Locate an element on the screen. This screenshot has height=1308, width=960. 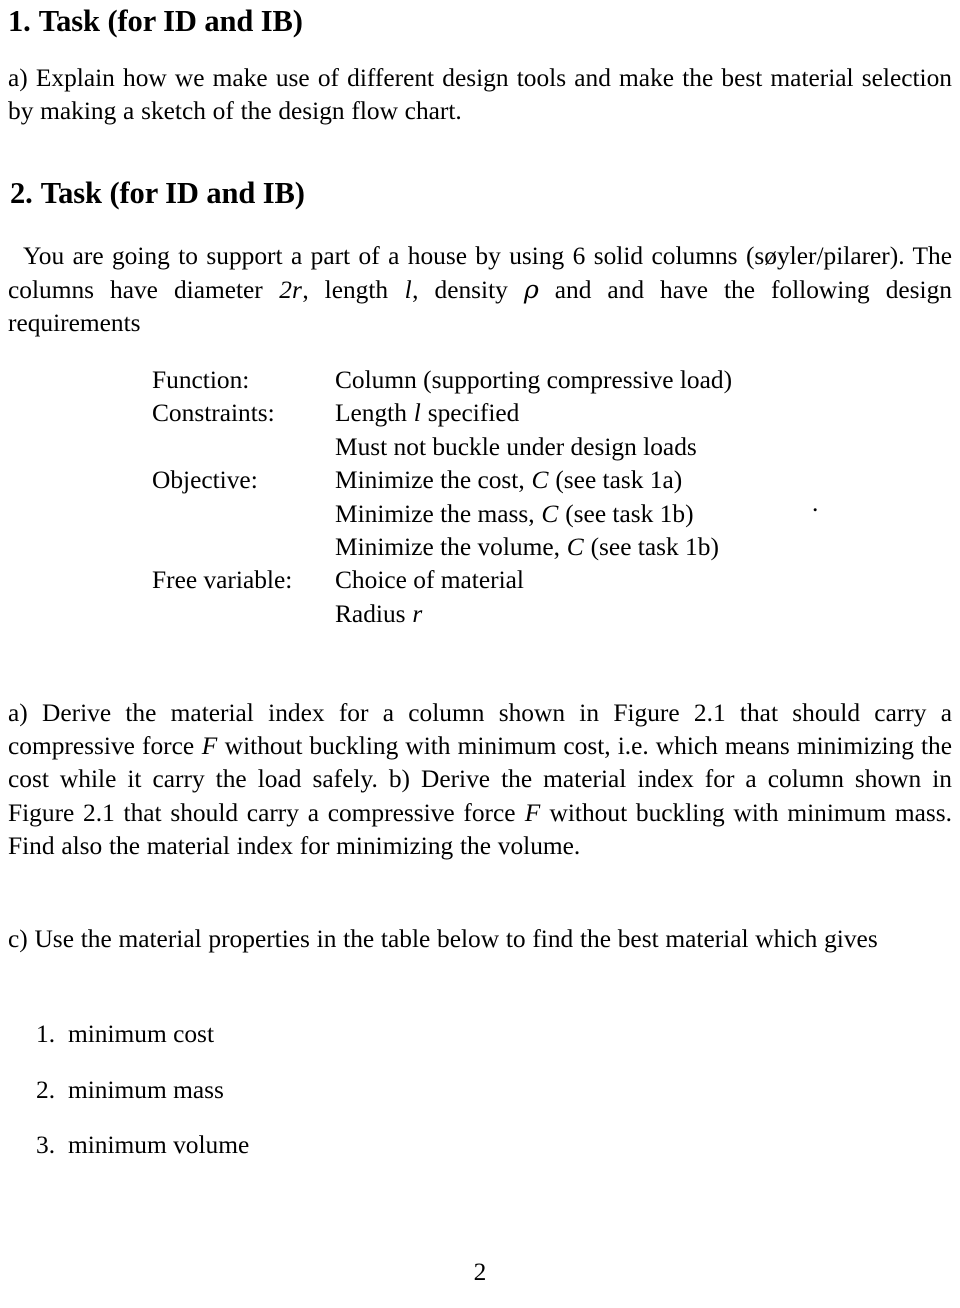
table-row: Minimize the volume, C (see task 1b) is located at coordinates (442, 547).